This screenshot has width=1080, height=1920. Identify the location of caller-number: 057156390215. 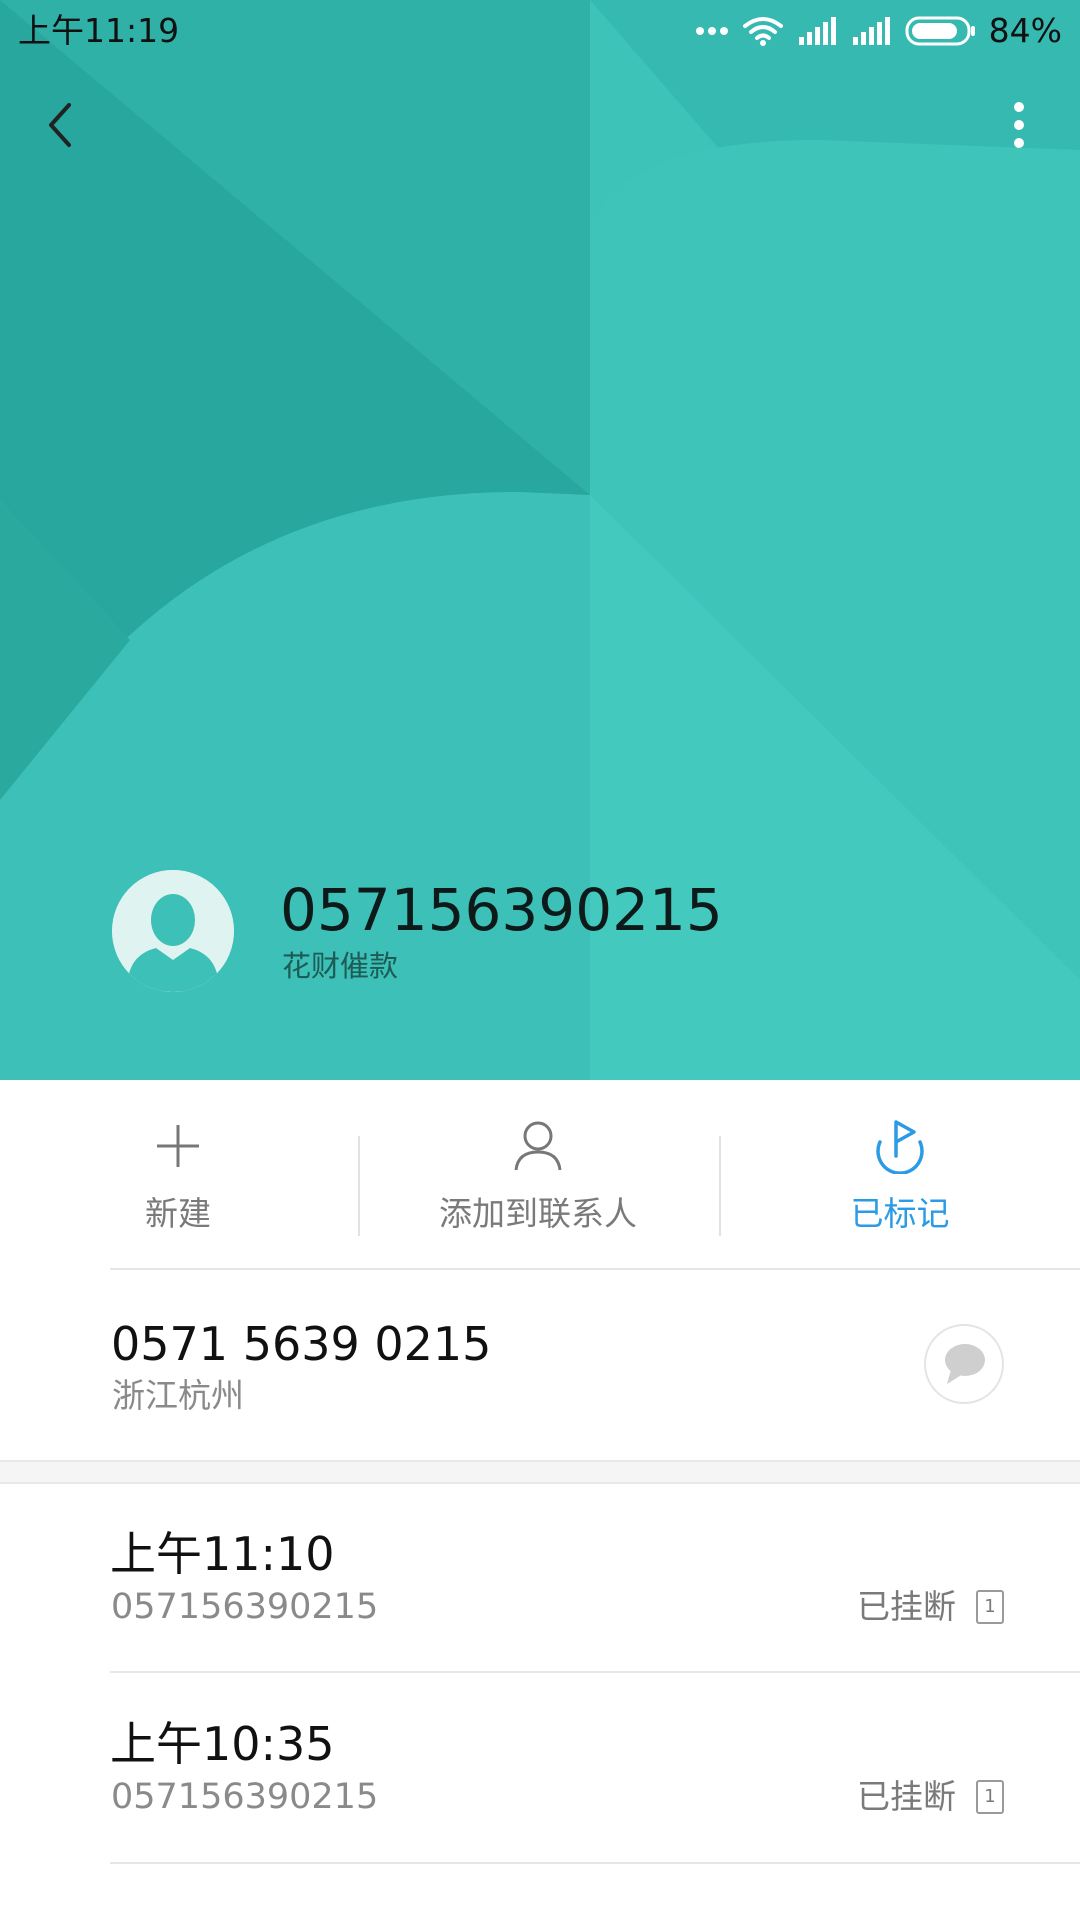
(501, 910).